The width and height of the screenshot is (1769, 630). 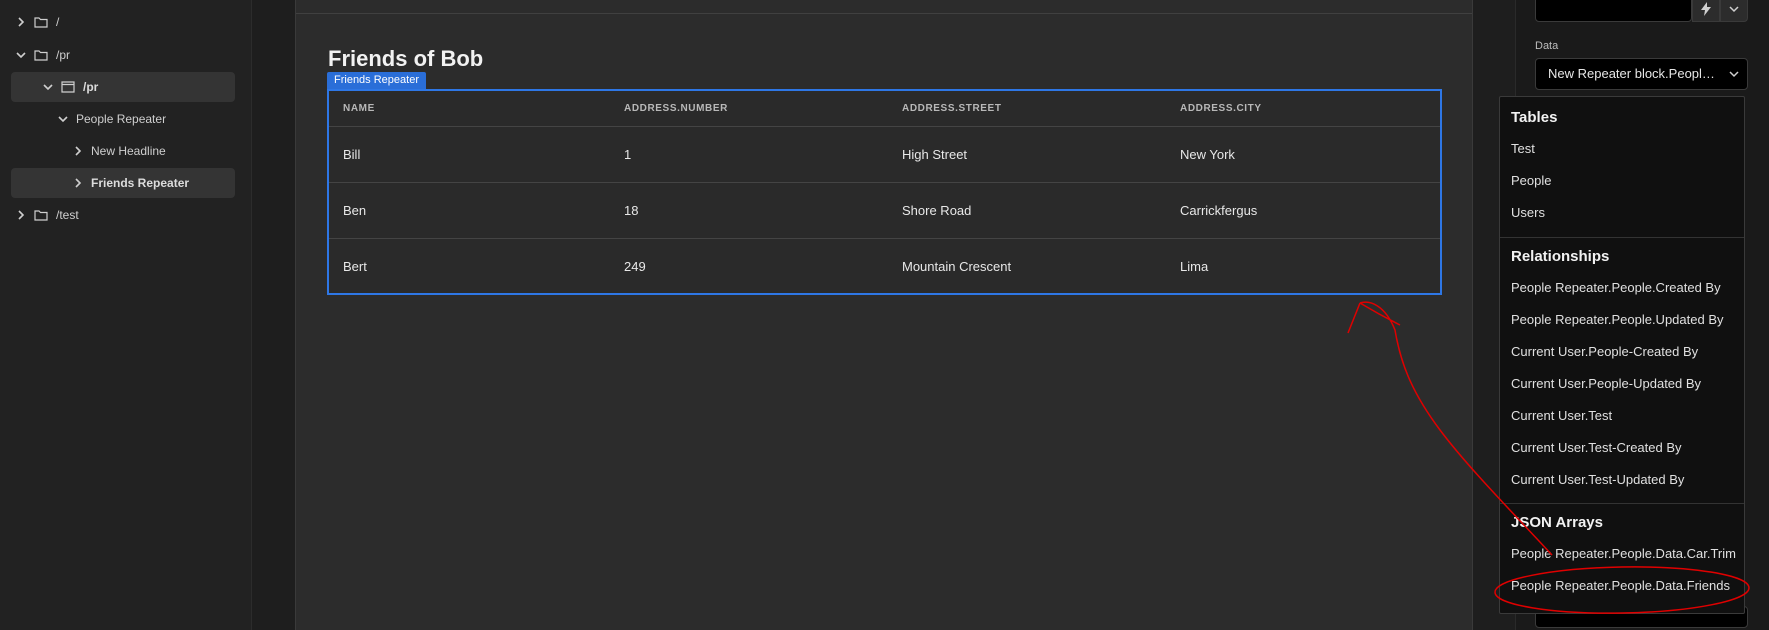 What do you see at coordinates (359, 108) in the screenshot?
I see `column-header: NAME` at bounding box center [359, 108].